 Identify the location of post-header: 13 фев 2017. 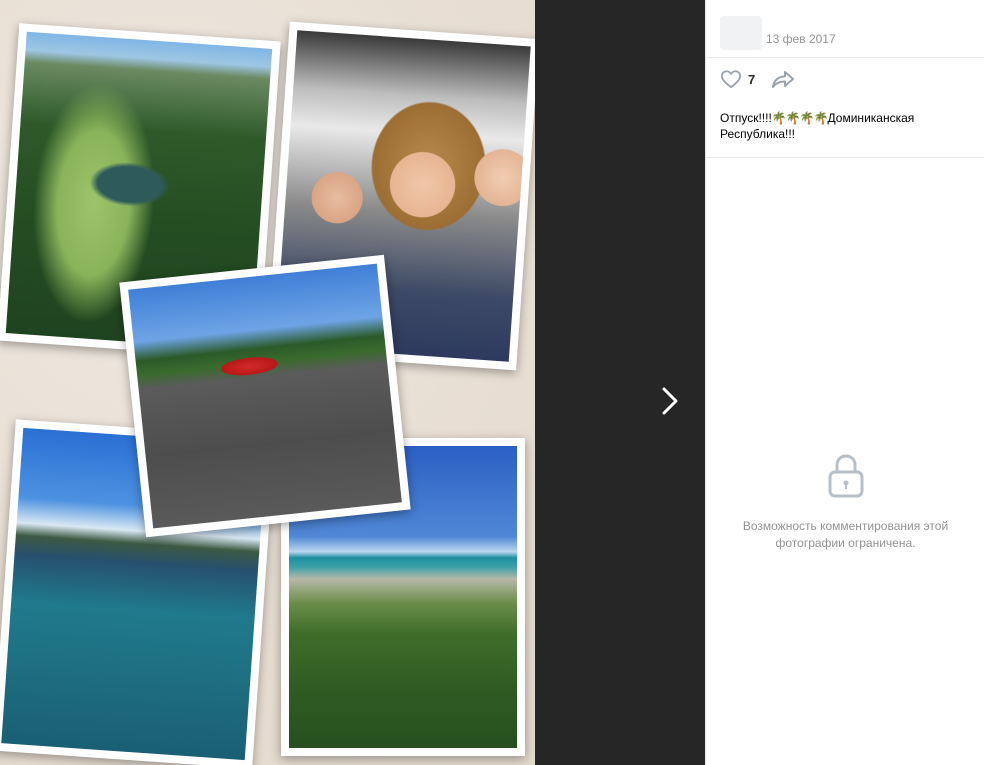
(845, 29).